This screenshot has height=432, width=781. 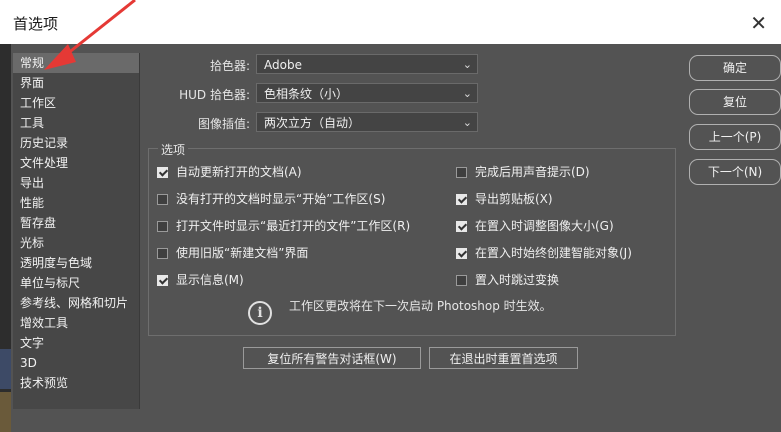 I want to click on options-group-title: 选项, so click(x=173, y=149).